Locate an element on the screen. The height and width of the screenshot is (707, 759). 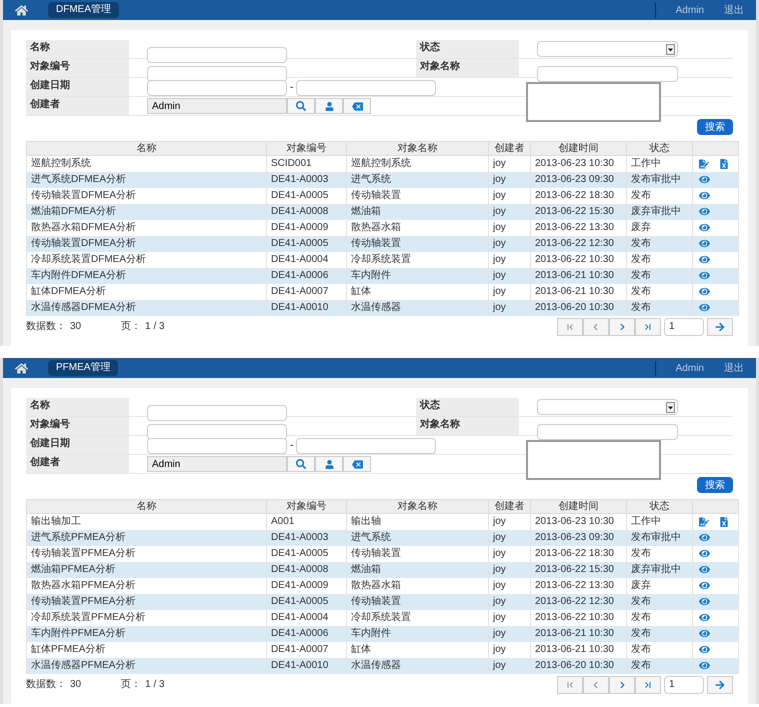
table-row: 传动轴装置DFMEA分析 DE41-A0005 传动轴装置 joy 2013-06-22 18:30 发布 is located at coordinates (382, 196).